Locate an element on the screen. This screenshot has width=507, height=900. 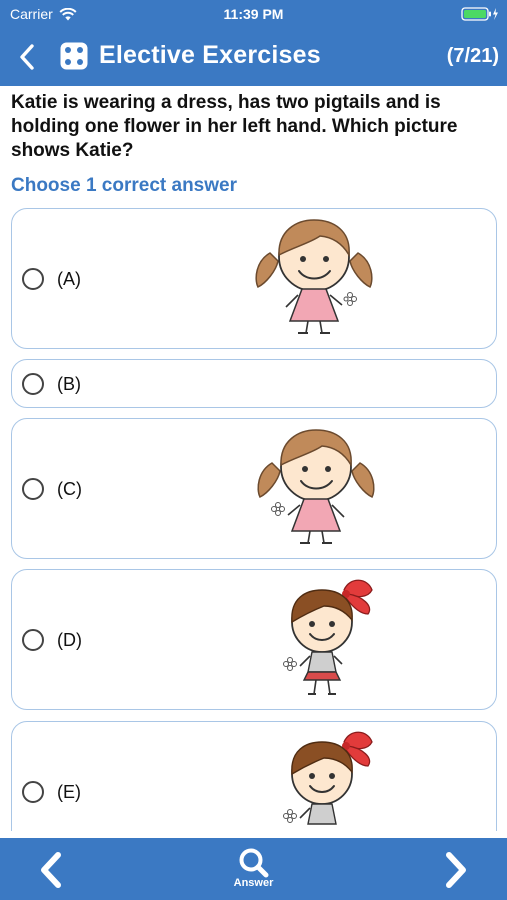
bottom-toolbar: Answer is located at coordinates (253, 869).